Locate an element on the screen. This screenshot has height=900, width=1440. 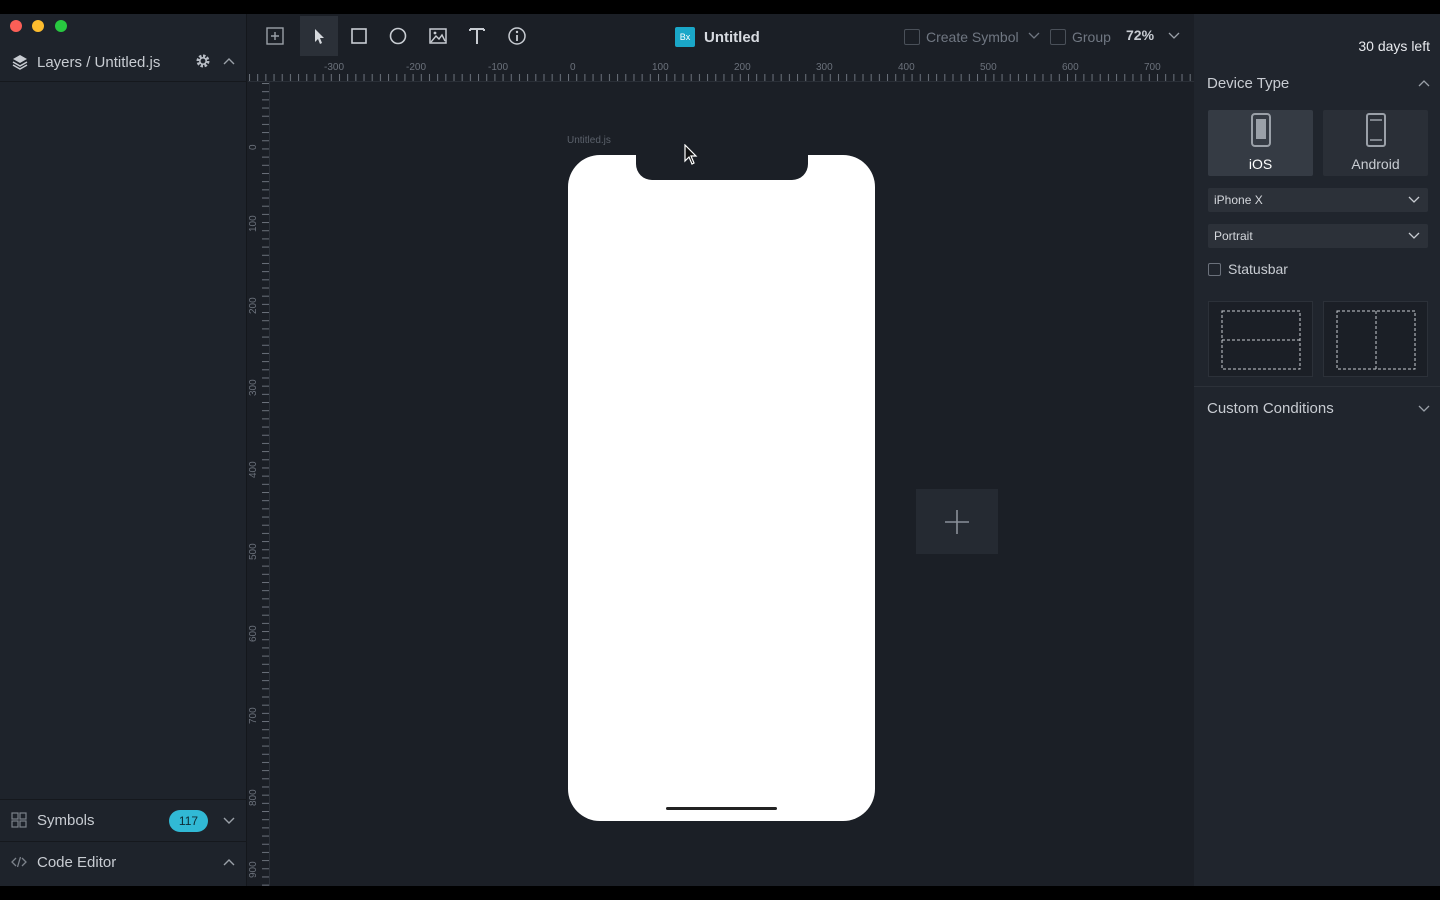
statusbar-option: Statusbar is located at coordinates (1248, 269).